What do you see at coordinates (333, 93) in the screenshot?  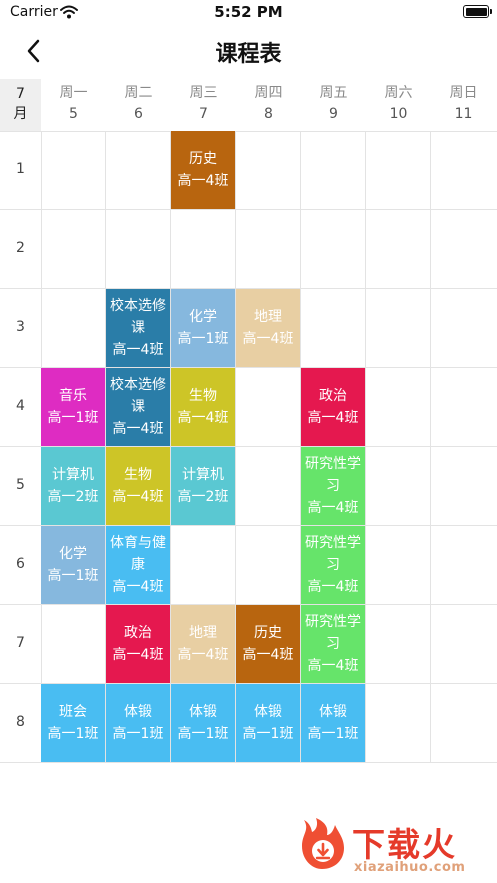 I see `day-name: 周五` at bounding box center [333, 93].